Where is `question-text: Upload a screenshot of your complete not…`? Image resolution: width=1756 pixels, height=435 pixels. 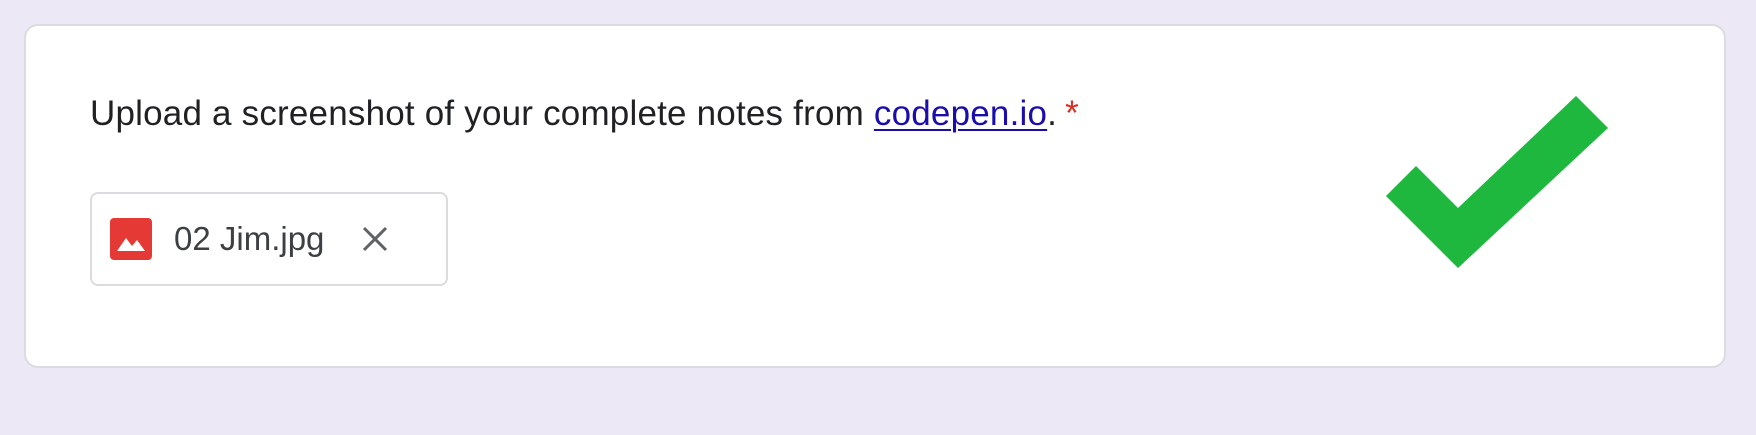
question-text: Upload a screenshot of your complete not… is located at coordinates (482, 113).